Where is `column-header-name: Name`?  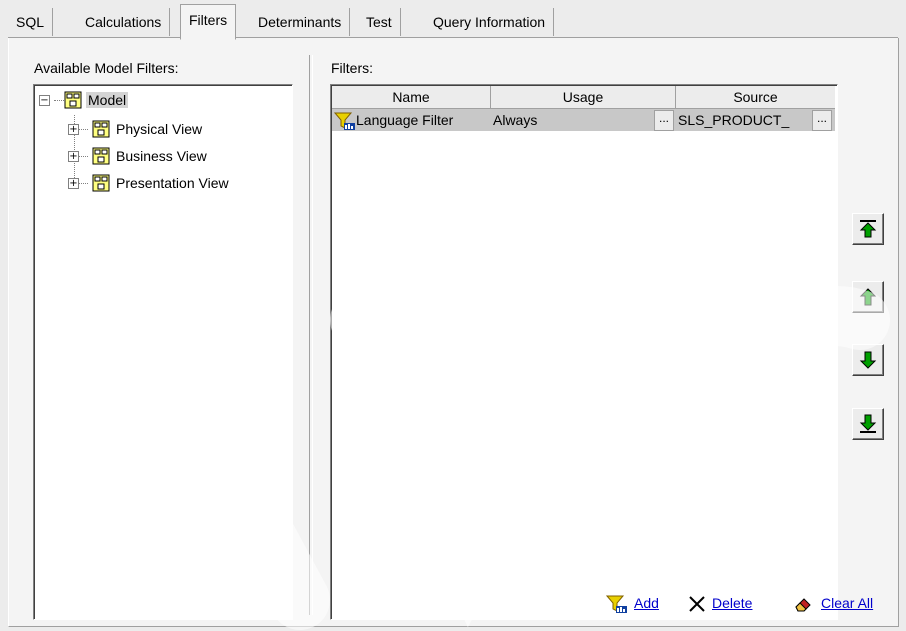 column-header-name: Name is located at coordinates (411, 97).